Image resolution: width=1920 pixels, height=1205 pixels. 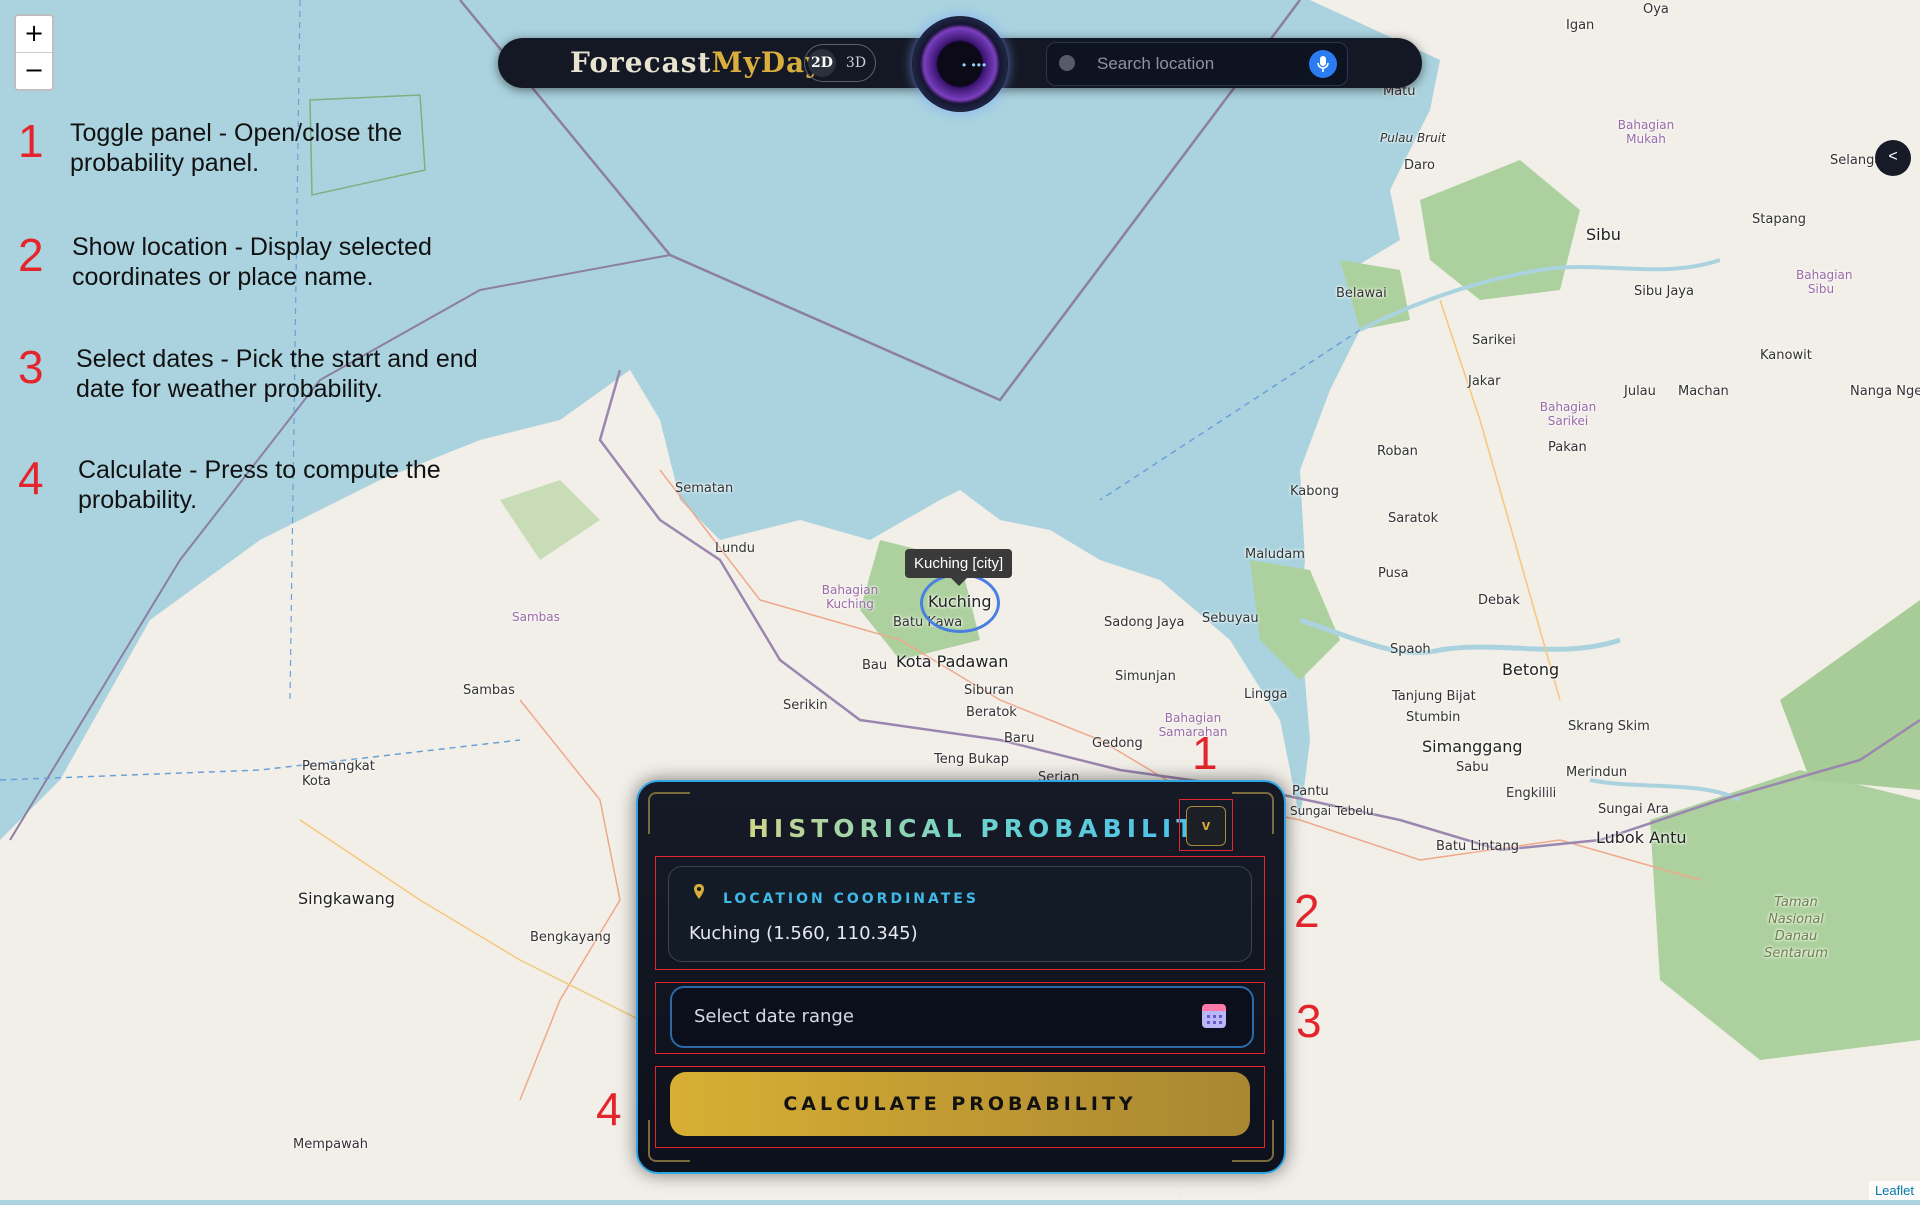 What do you see at coordinates (1393, 573) in the screenshot?
I see `map-label: Pusa` at bounding box center [1393, 573].